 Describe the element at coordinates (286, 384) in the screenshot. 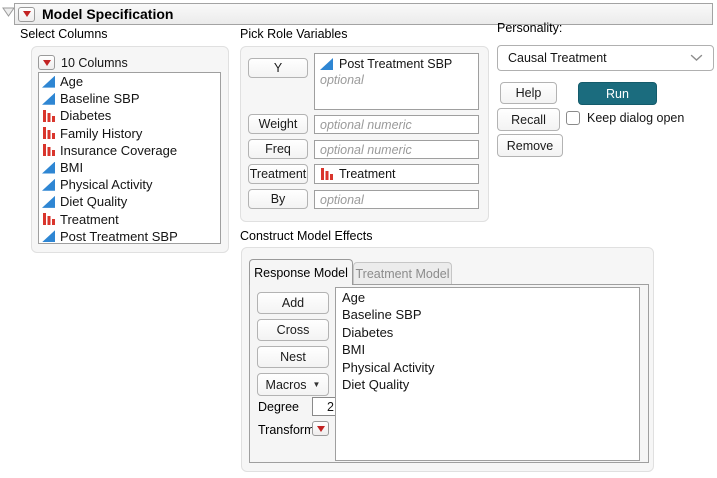

I see `macros-label: Macros` at that location.